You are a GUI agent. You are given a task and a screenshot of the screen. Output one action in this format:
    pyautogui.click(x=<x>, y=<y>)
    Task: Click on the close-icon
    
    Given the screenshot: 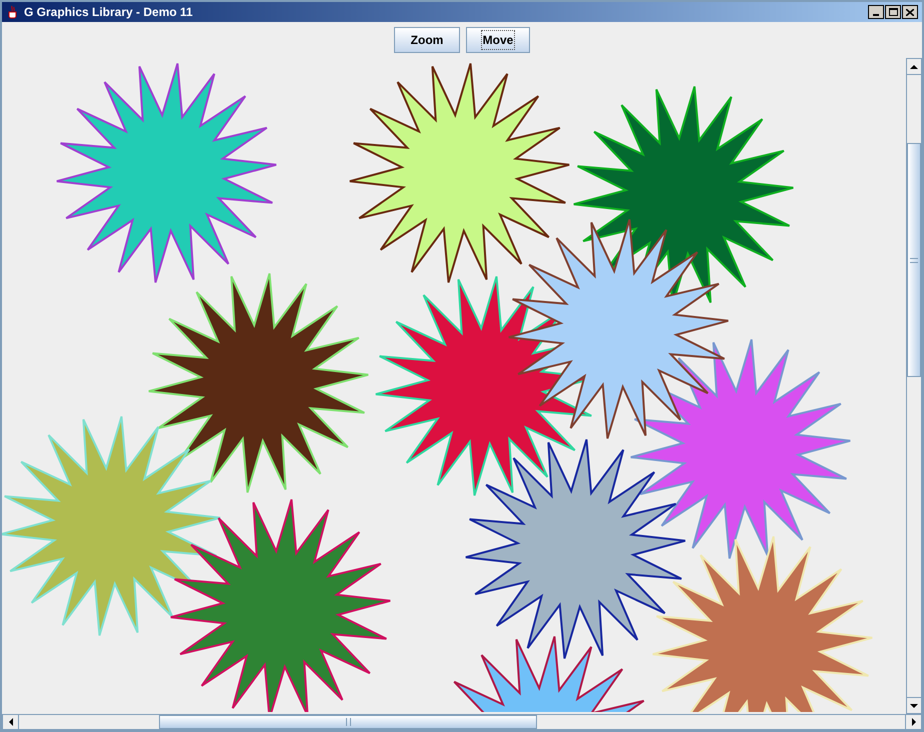 What is the action you would take?
    pyautogui.click(x=910, y=12)
    